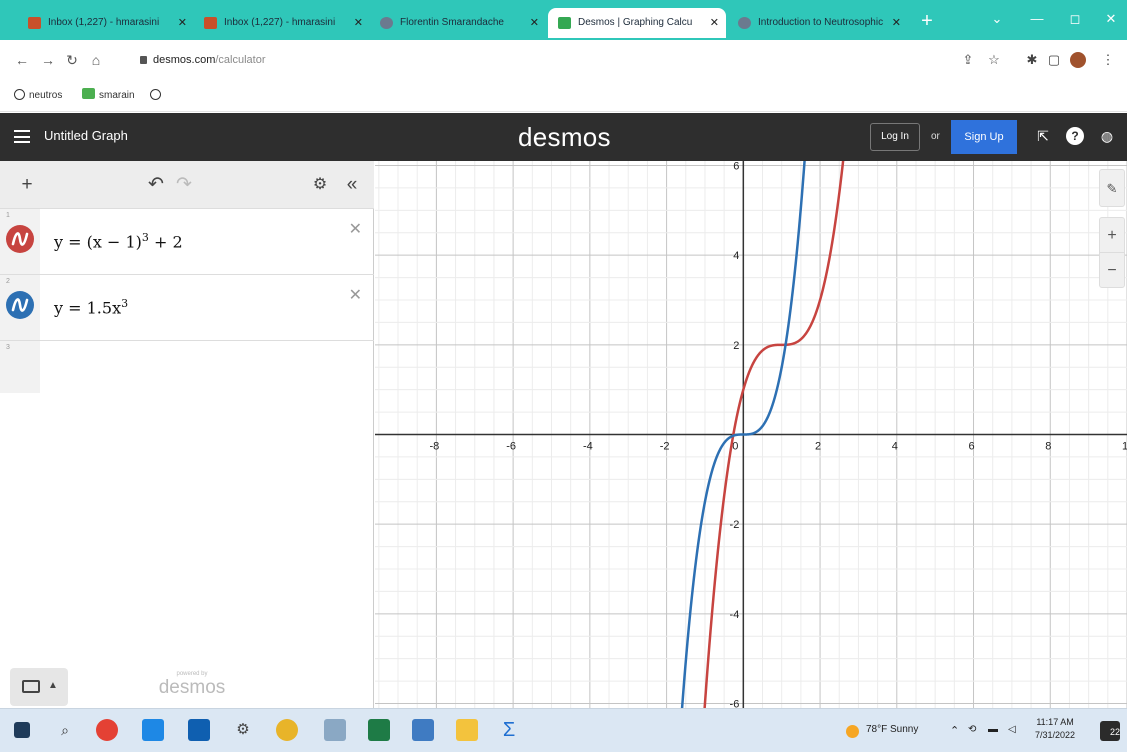 This screenshot has height=752, width=1127. I want to click on x-tick-label: 1, so click(1124, 447).